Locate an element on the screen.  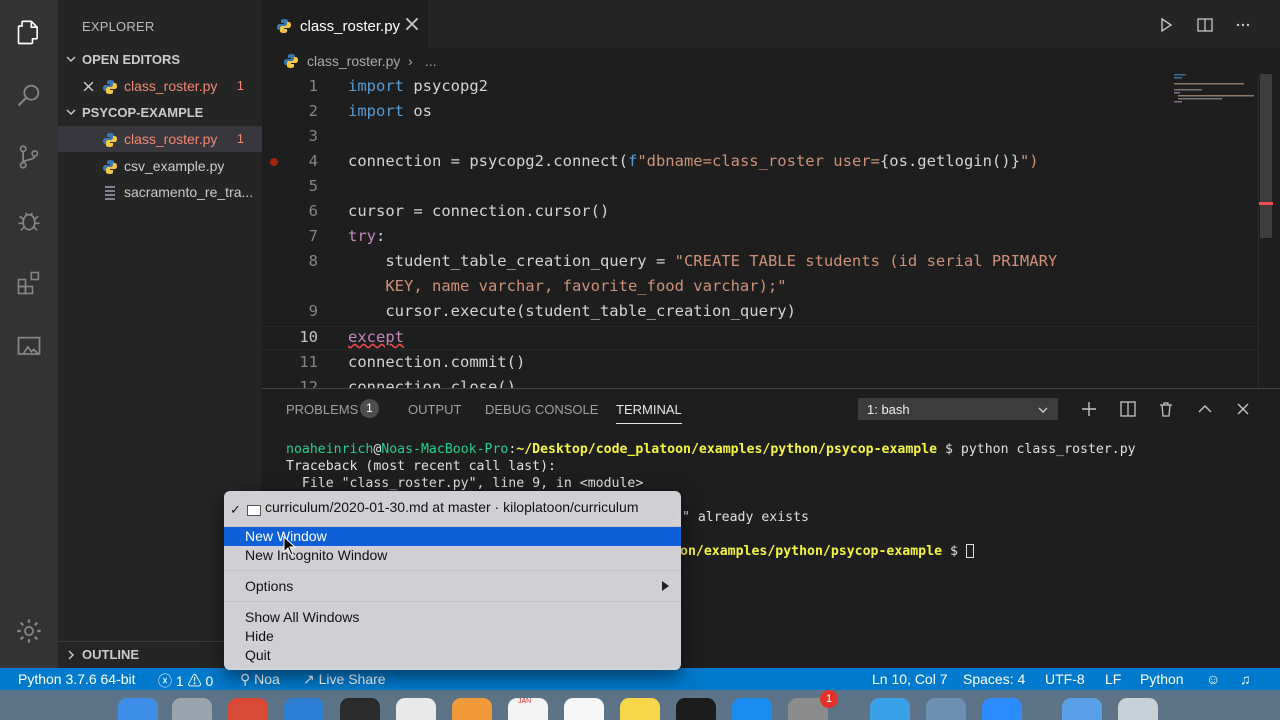
search-icon is located at coordinates (29, 95).